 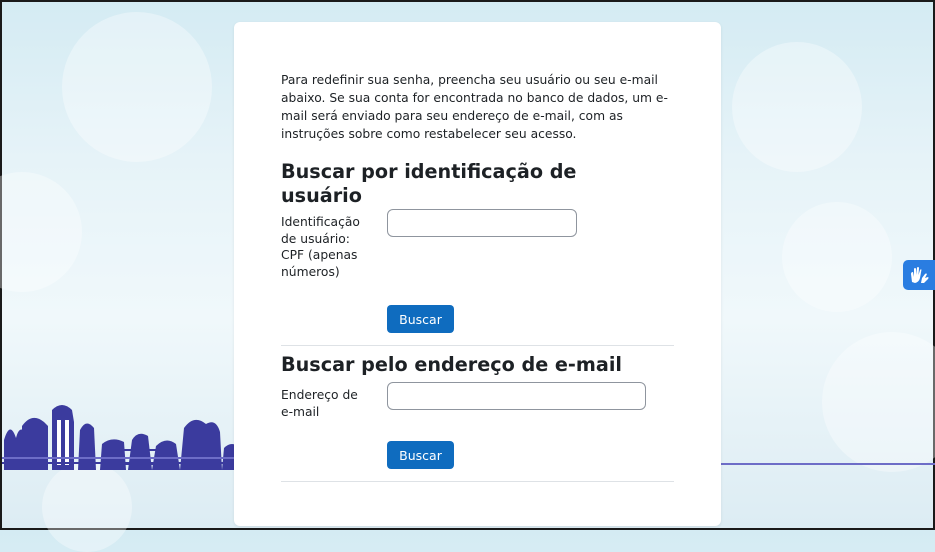 I want to click on sign-language-hands-icon, so click(x=920, y=275).